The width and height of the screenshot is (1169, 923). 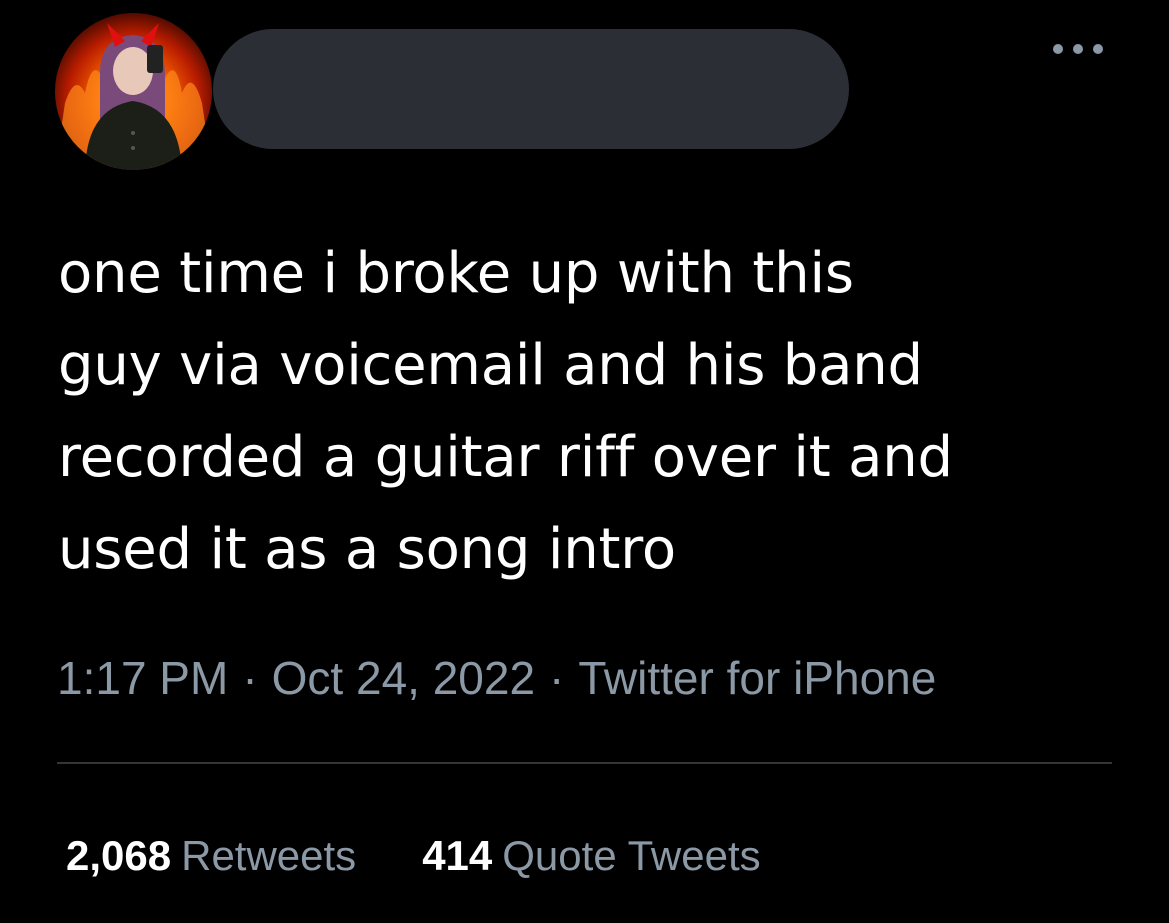 I want to click on tweet-source: Twitter for iPhone, so click(x=757, y=678).